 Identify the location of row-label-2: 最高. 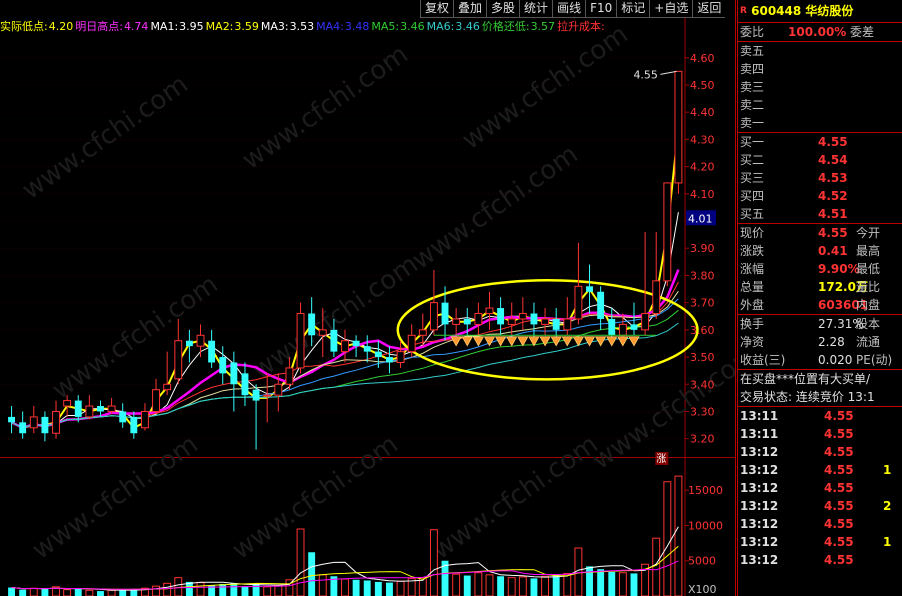
(868, 251).